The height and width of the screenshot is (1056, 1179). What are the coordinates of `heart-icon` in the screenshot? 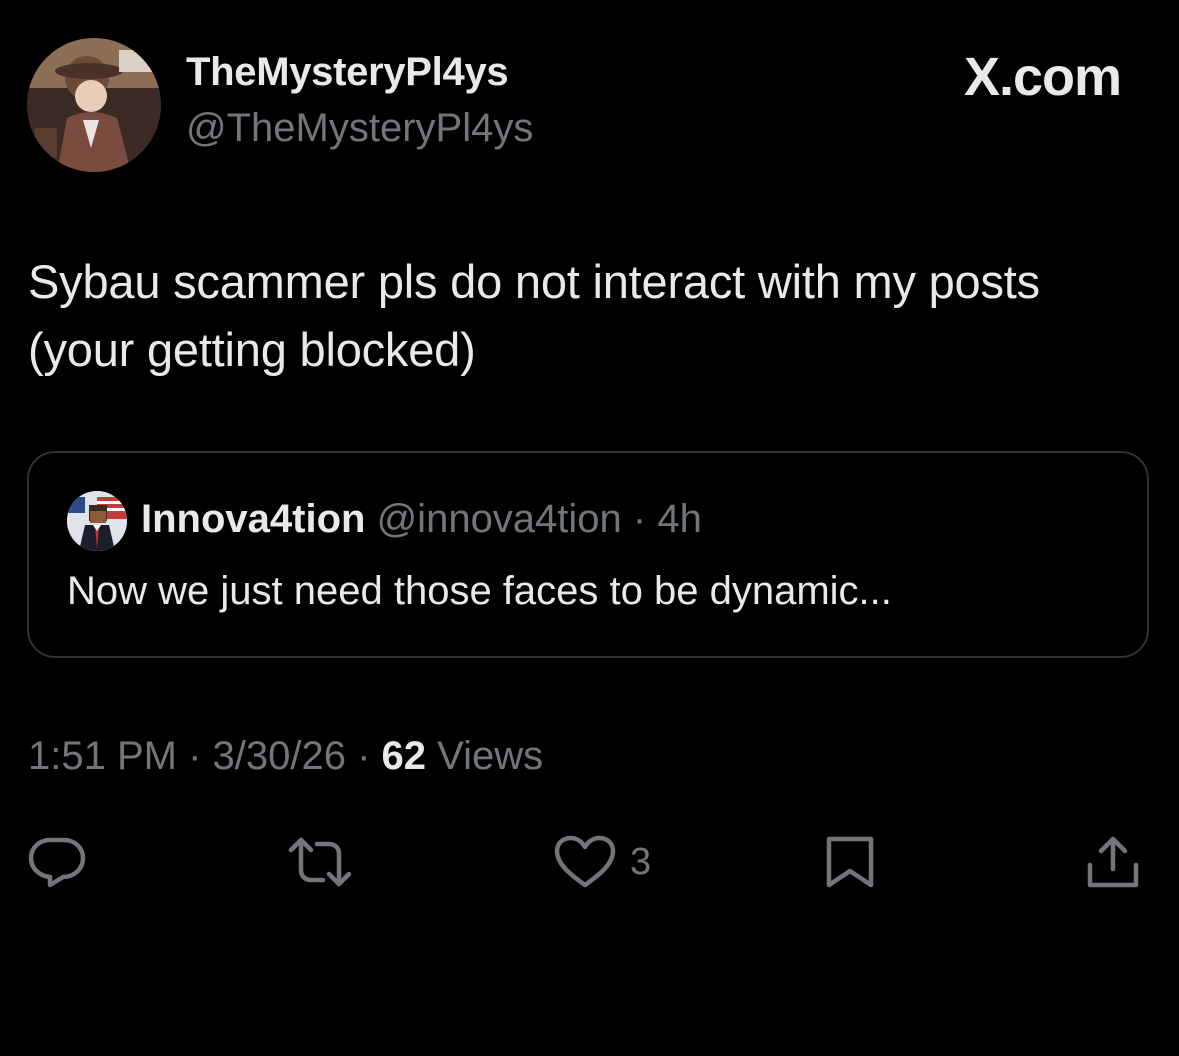 It's located at (585, 861).